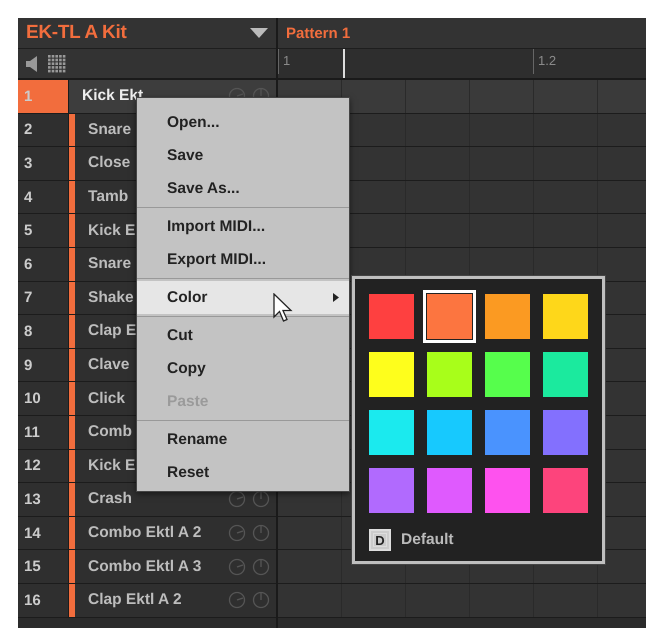 The height and width of the screenshot is (628, 646). Describe the element at coordinates (110, 298) in the screenshot. I see `sound-name: Shake` at that location.